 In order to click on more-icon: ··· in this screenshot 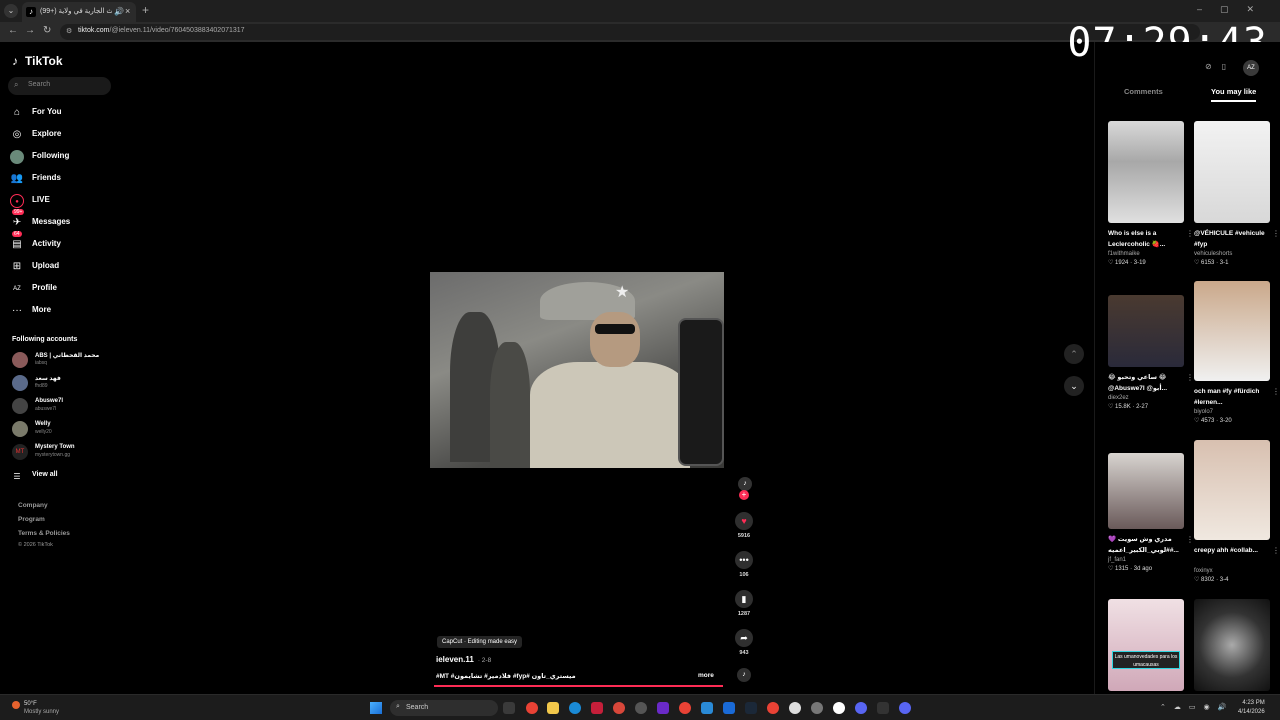, I will do `click(17, 310)`.